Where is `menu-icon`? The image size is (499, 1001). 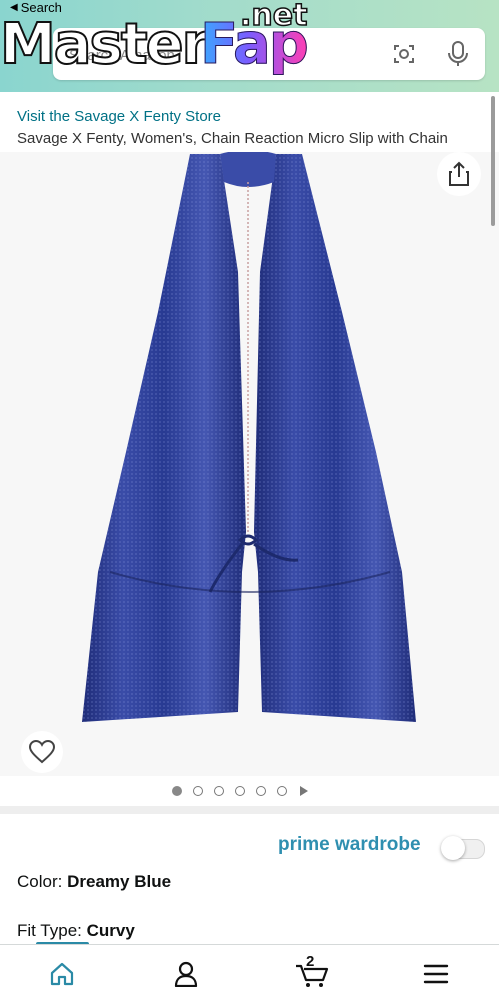
menu-icon is located at coordinates (436, 974).